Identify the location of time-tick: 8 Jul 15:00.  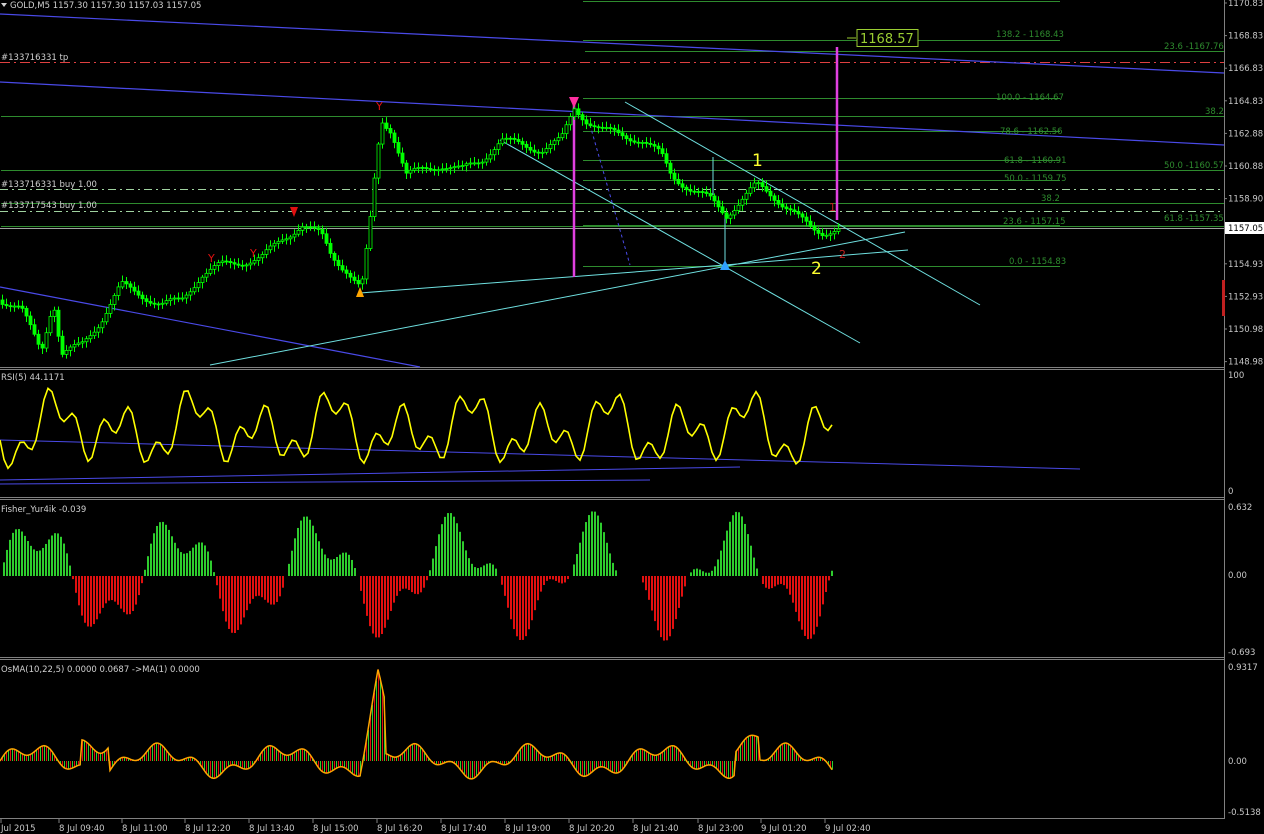
(336, 829).